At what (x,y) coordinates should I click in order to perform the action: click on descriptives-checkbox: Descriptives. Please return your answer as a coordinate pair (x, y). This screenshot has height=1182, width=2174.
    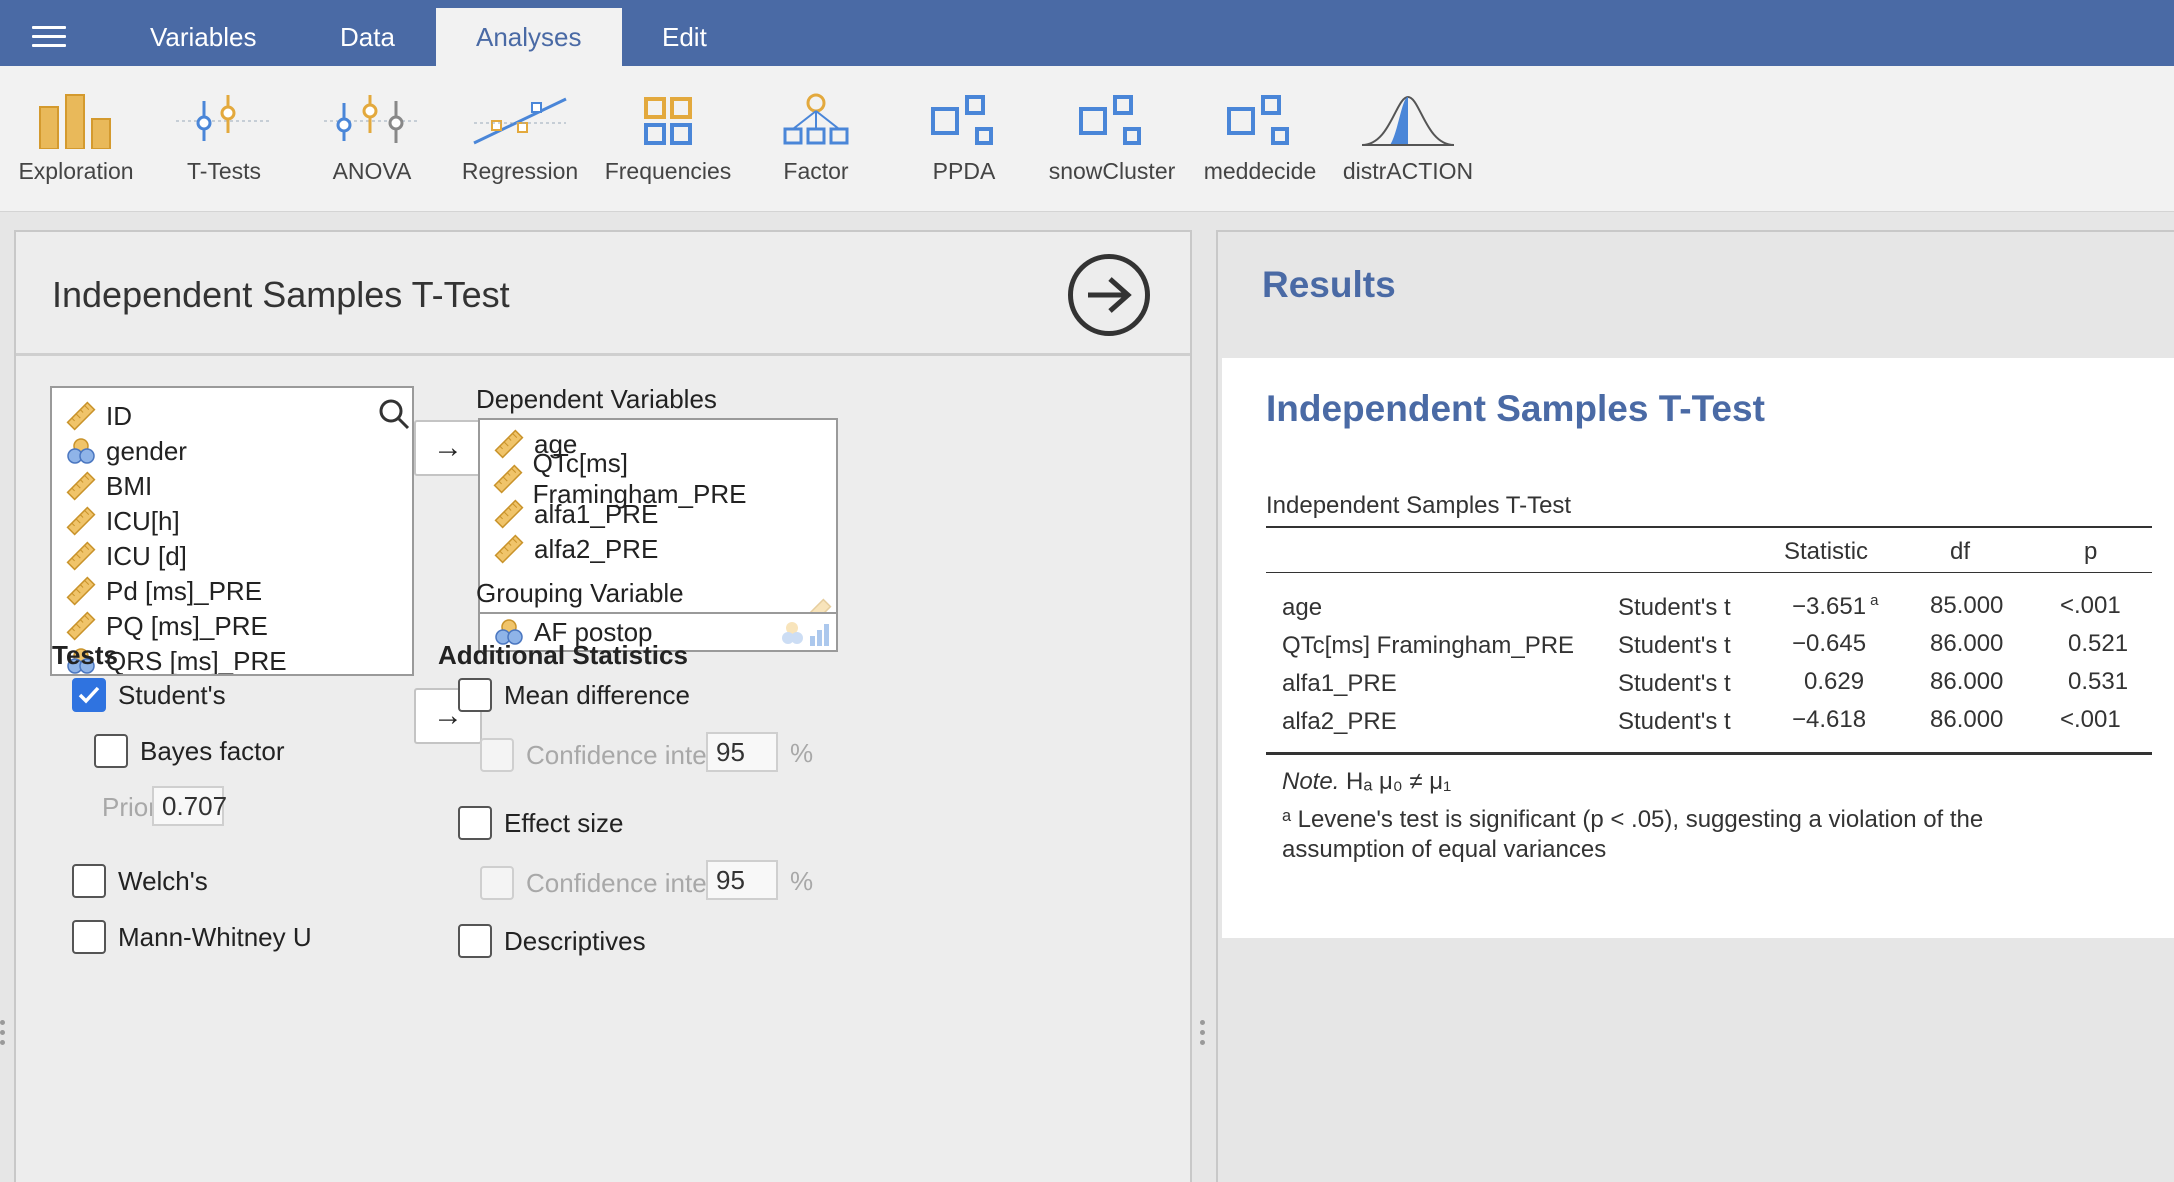
    Looking at the image, I should click on (552, 941).